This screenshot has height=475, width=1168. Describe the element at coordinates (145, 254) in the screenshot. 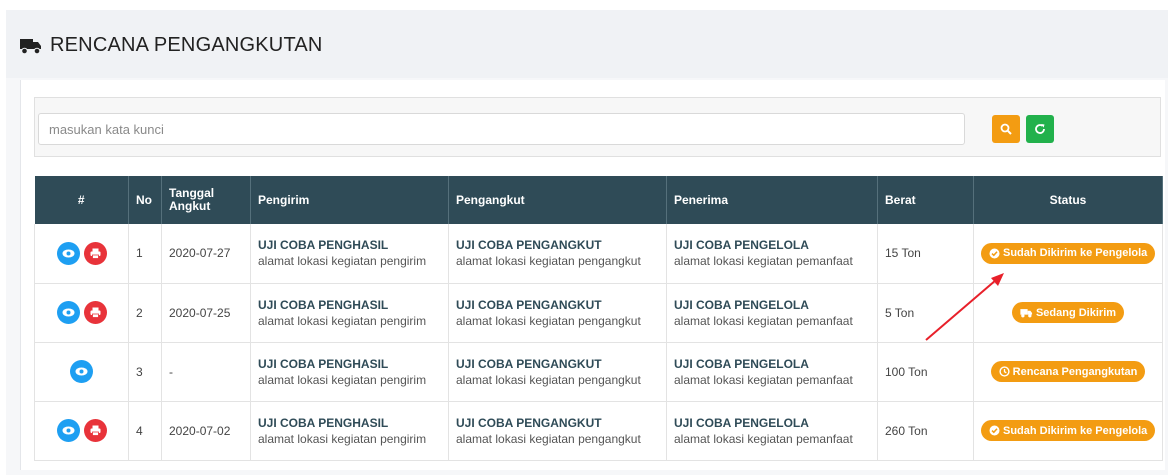

I see `row-no: 1` at that location.